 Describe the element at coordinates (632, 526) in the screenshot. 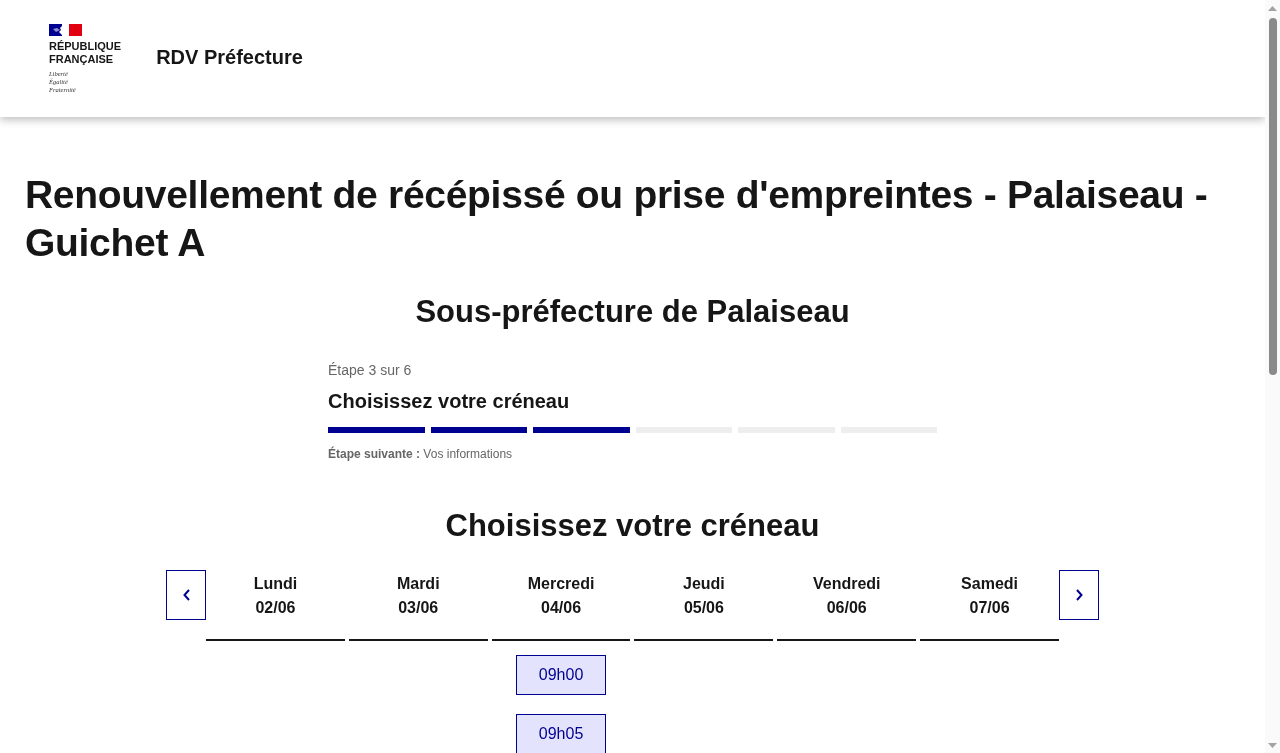

I see `calendar-heading: Choisissez votre créneau` at that location.